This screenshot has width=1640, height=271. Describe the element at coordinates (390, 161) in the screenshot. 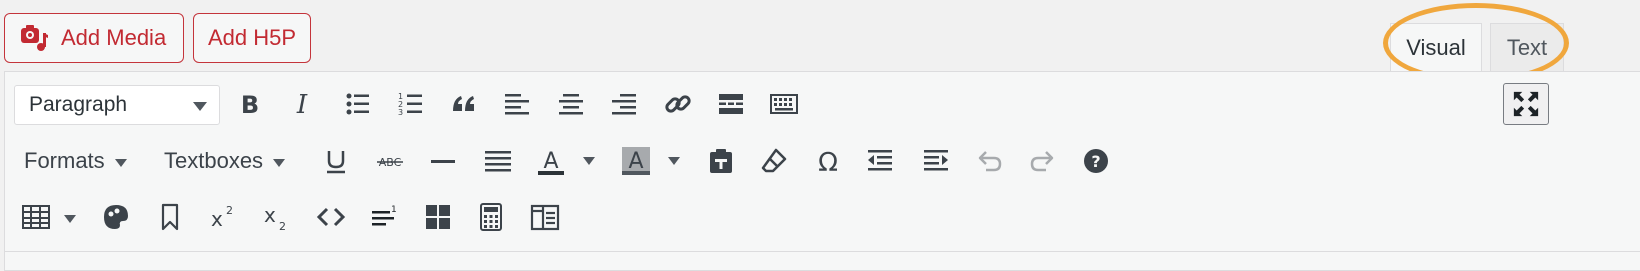

I see `strikethrough-icon: ABC` at that location.